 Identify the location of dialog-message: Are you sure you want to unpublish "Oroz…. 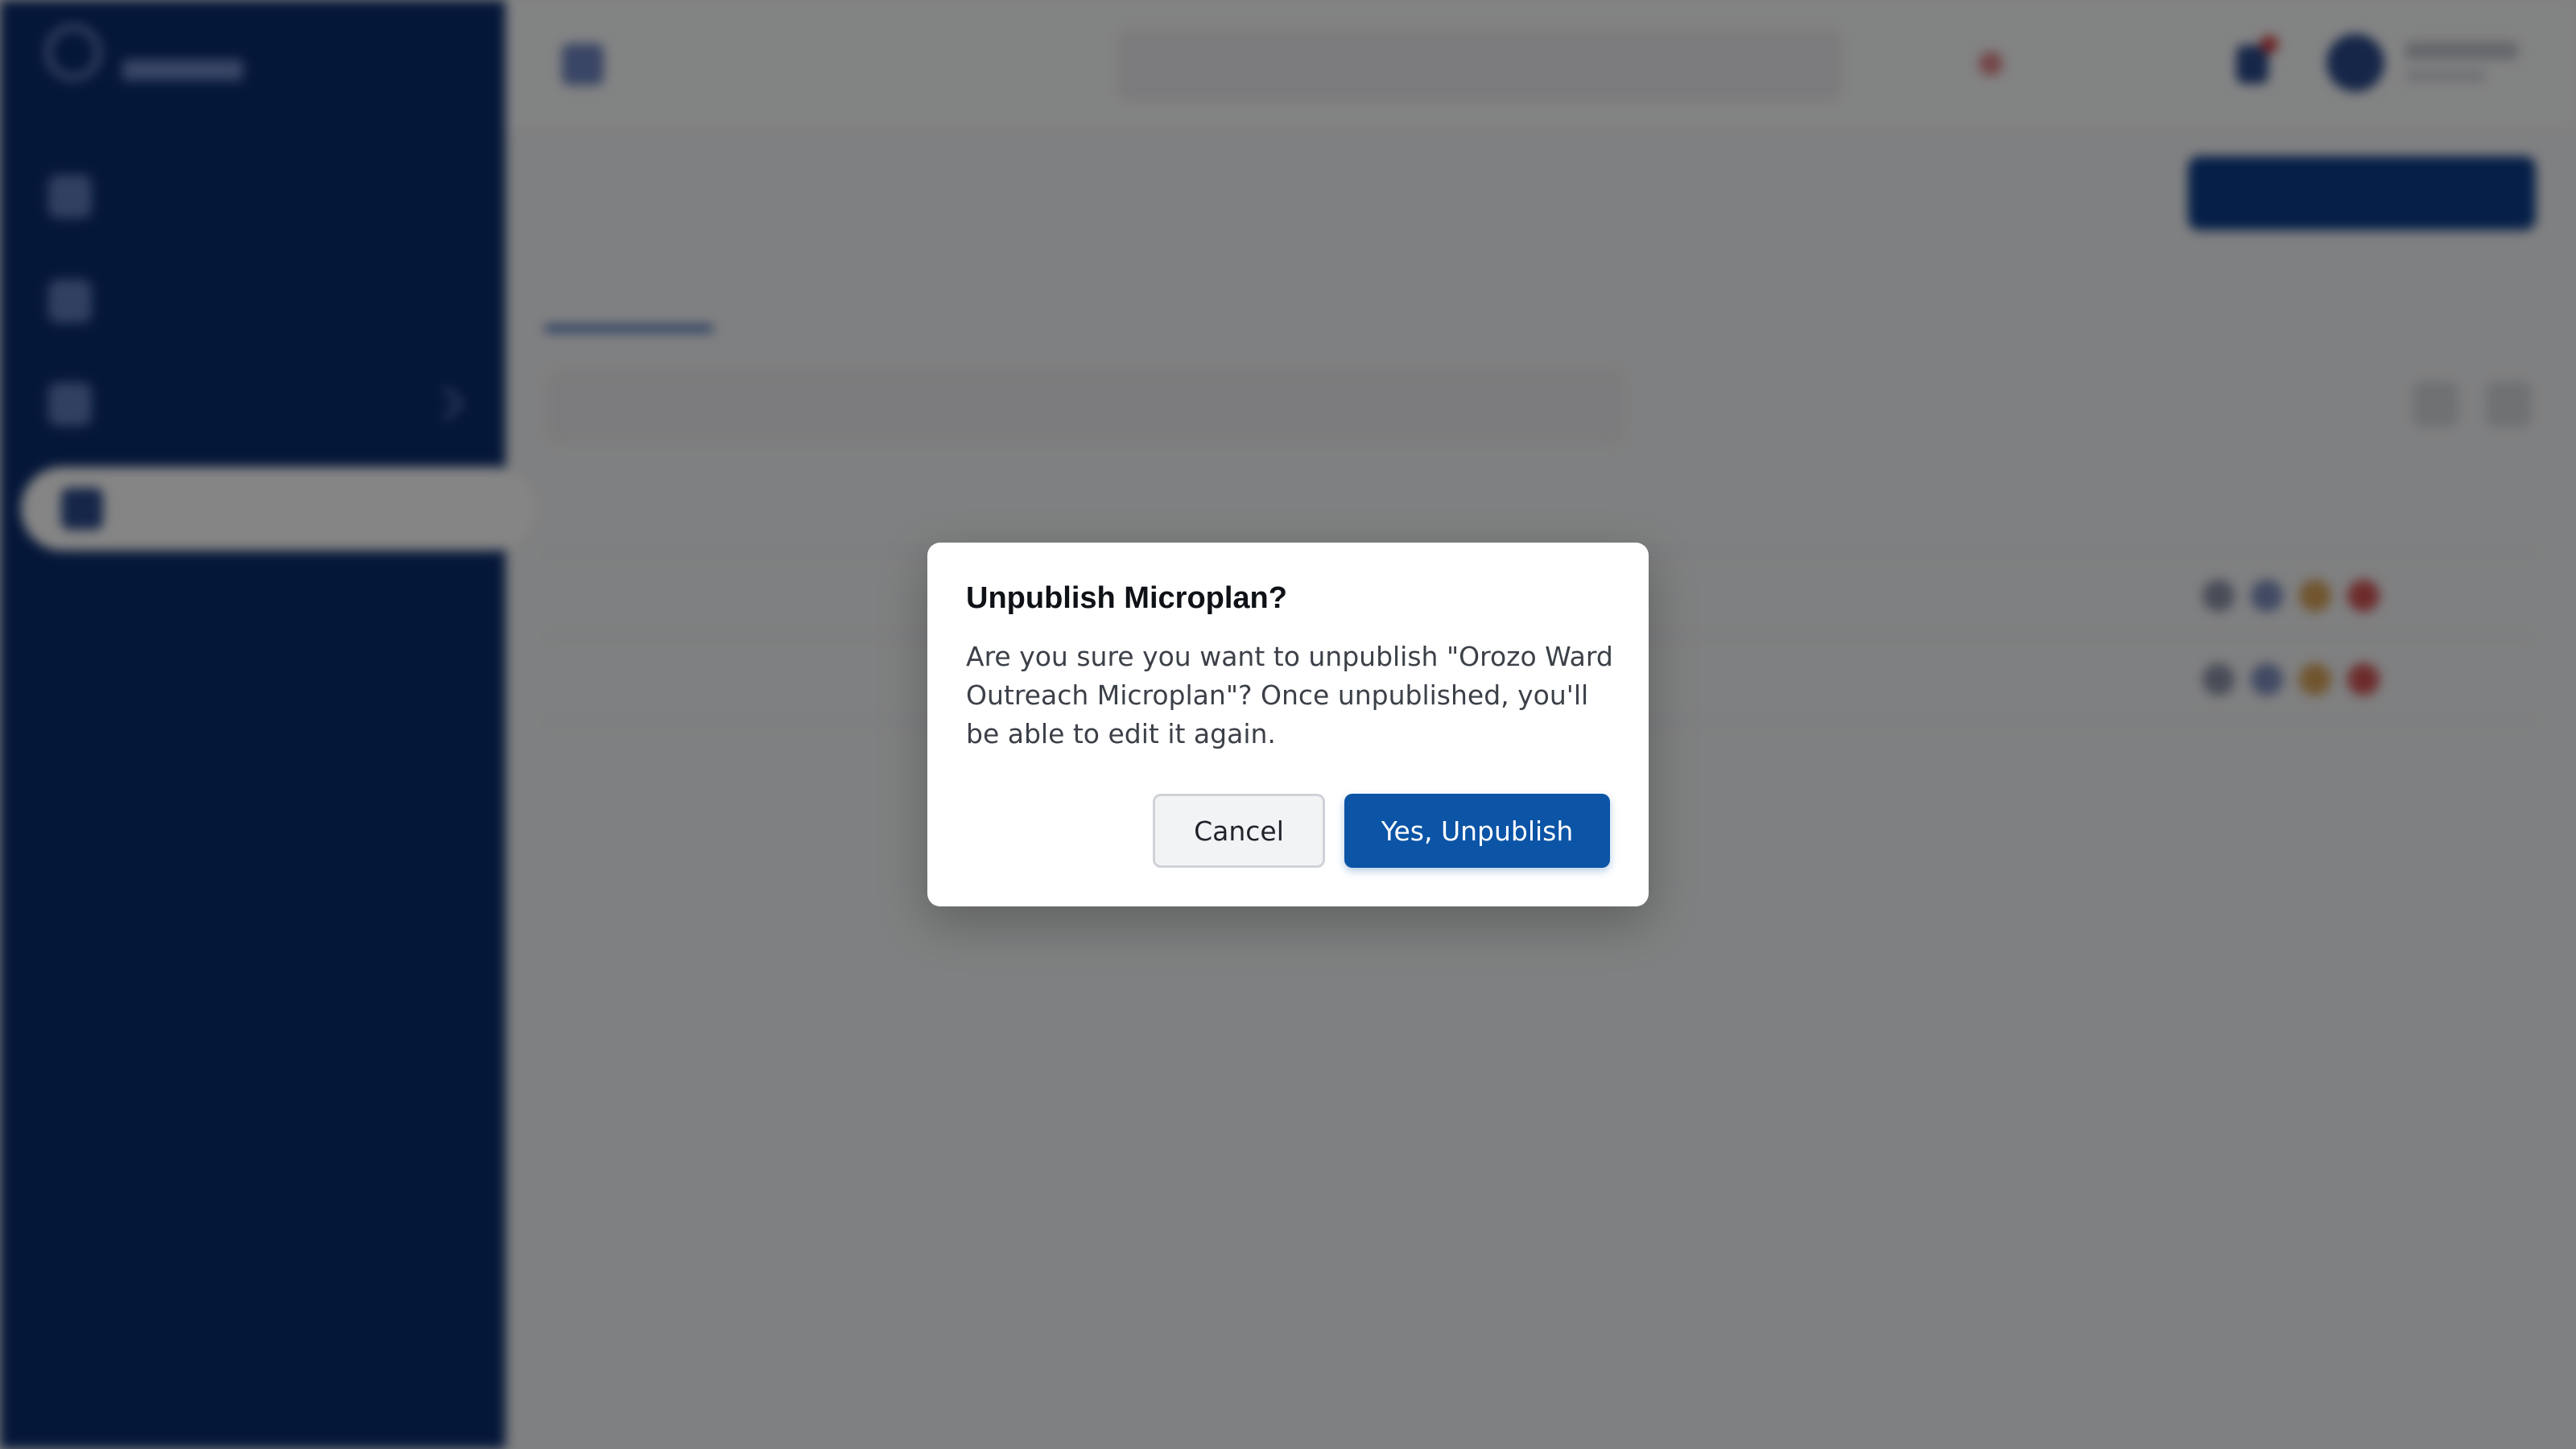
(1289, 695).